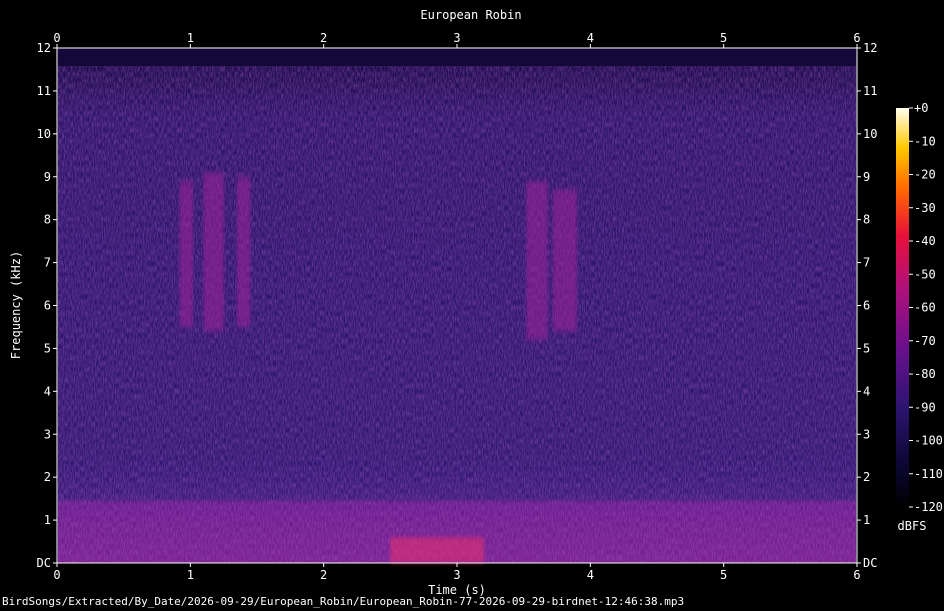 Image resolution: width=944 pixels, height=611 pixels. Describe the element at coordinates (856, 575) in the screenshot. I see `x-tick-label: 6` at that location.